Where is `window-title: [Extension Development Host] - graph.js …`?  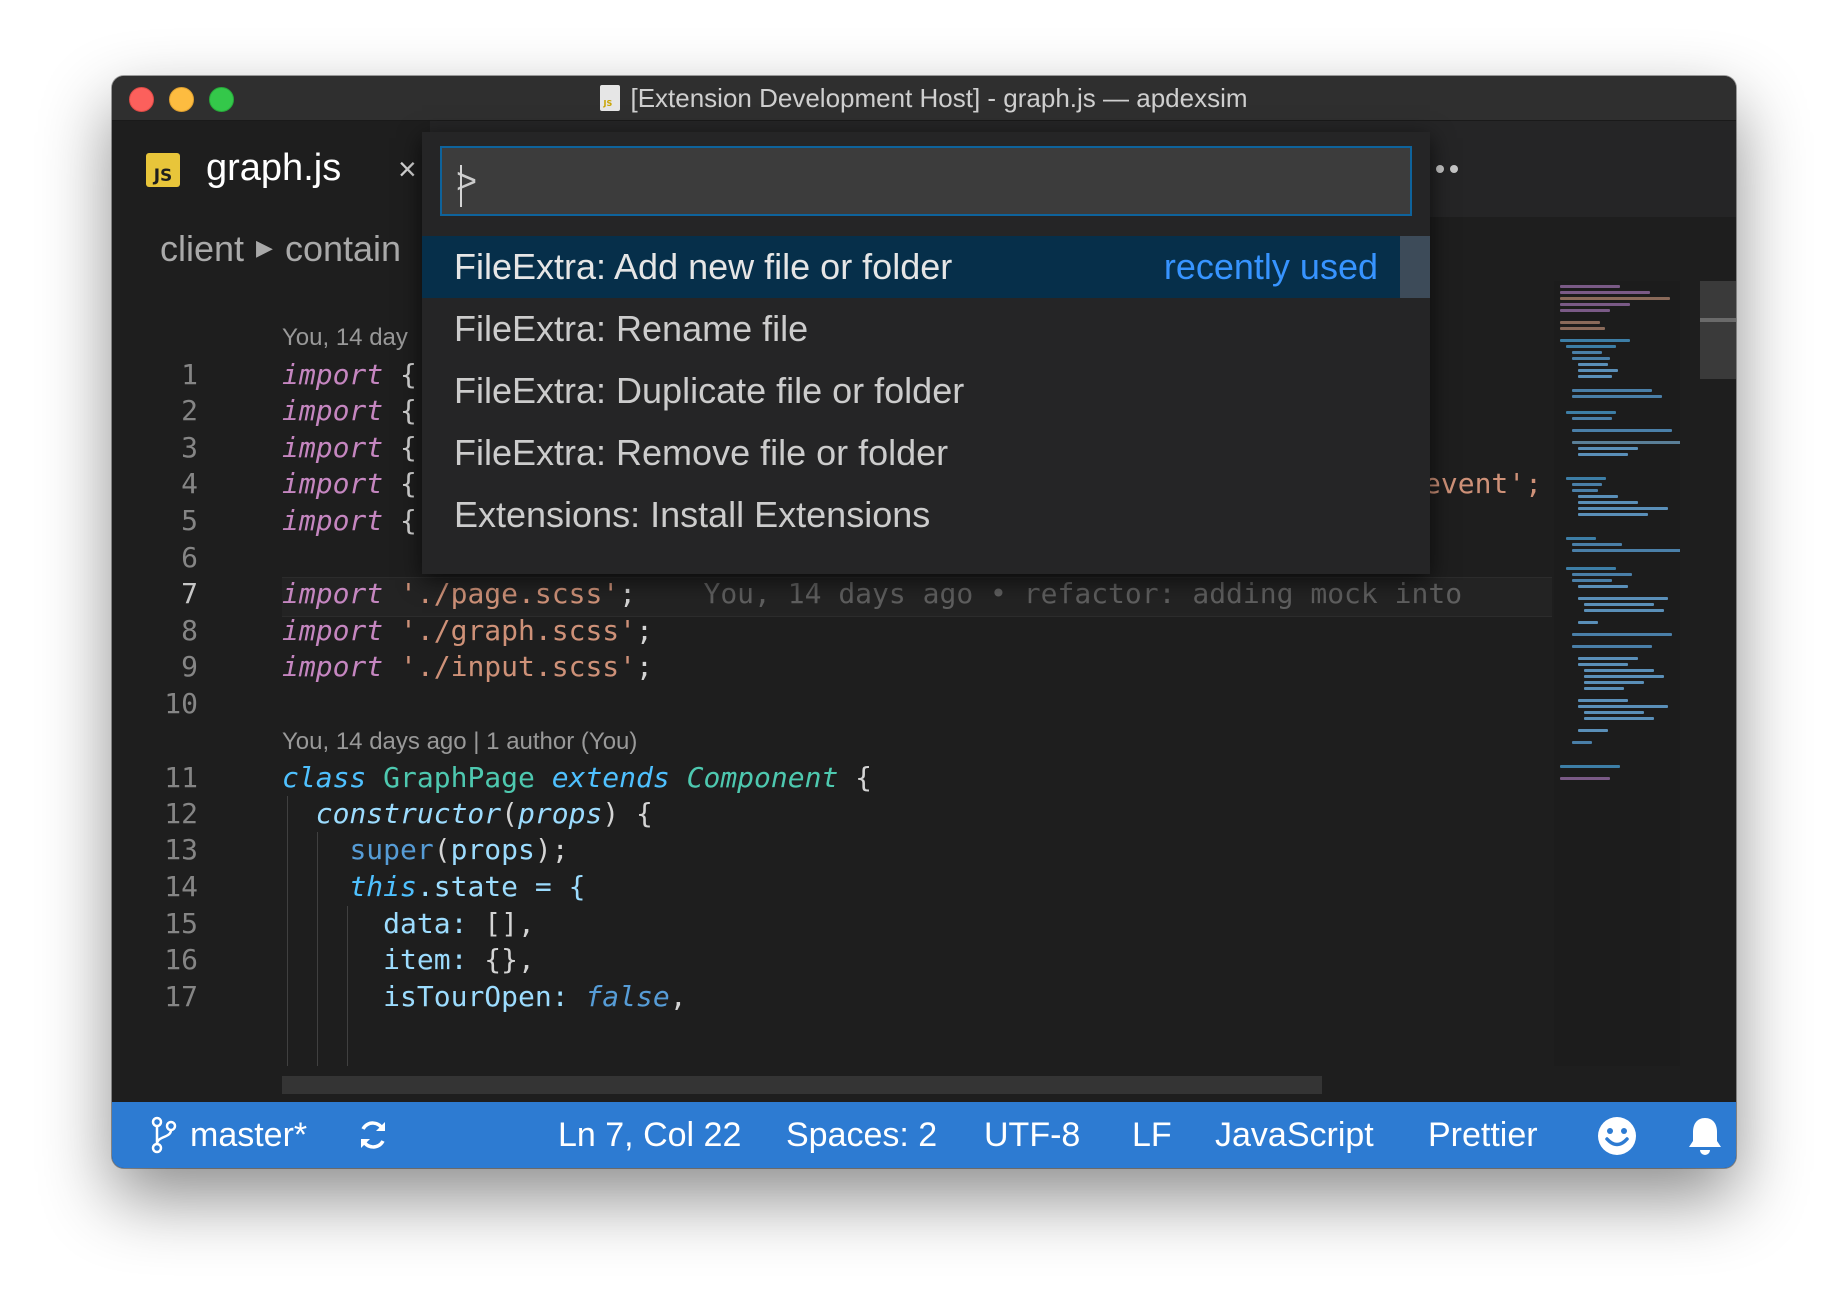
window-title: [Extension Development Host] - graph.js … is located at coordinates (939, 97).